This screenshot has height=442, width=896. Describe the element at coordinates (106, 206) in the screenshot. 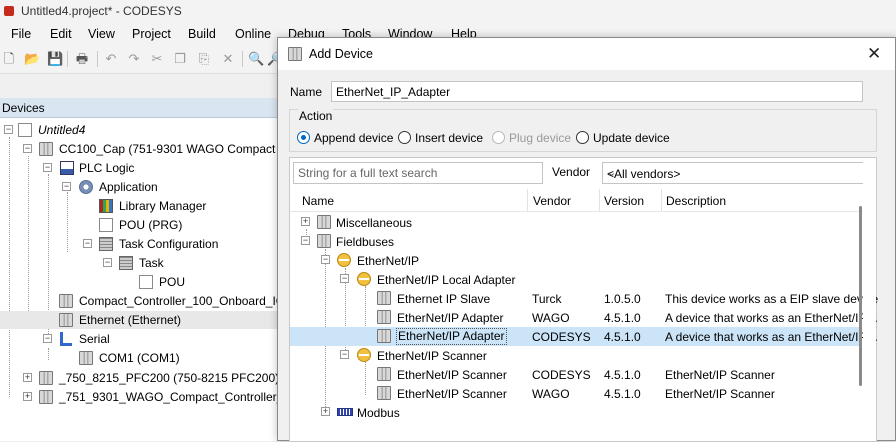

I see `library-books-icon` at that location.